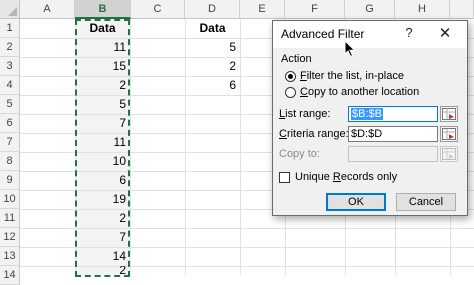 The height and width of the screenshot is (285, 474). What do you see at coordinates (290, 92) in the screenshot?
I see `radio-unselected-icon` at bounding box center [290, 92].